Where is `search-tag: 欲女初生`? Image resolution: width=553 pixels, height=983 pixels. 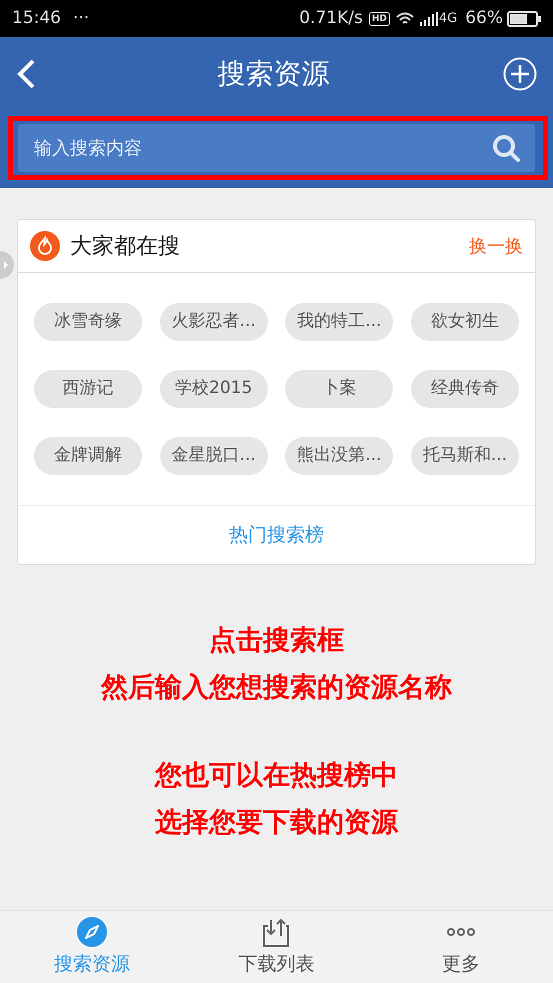 search-tag: 欲女初生 is located at coordinates (464, 322).